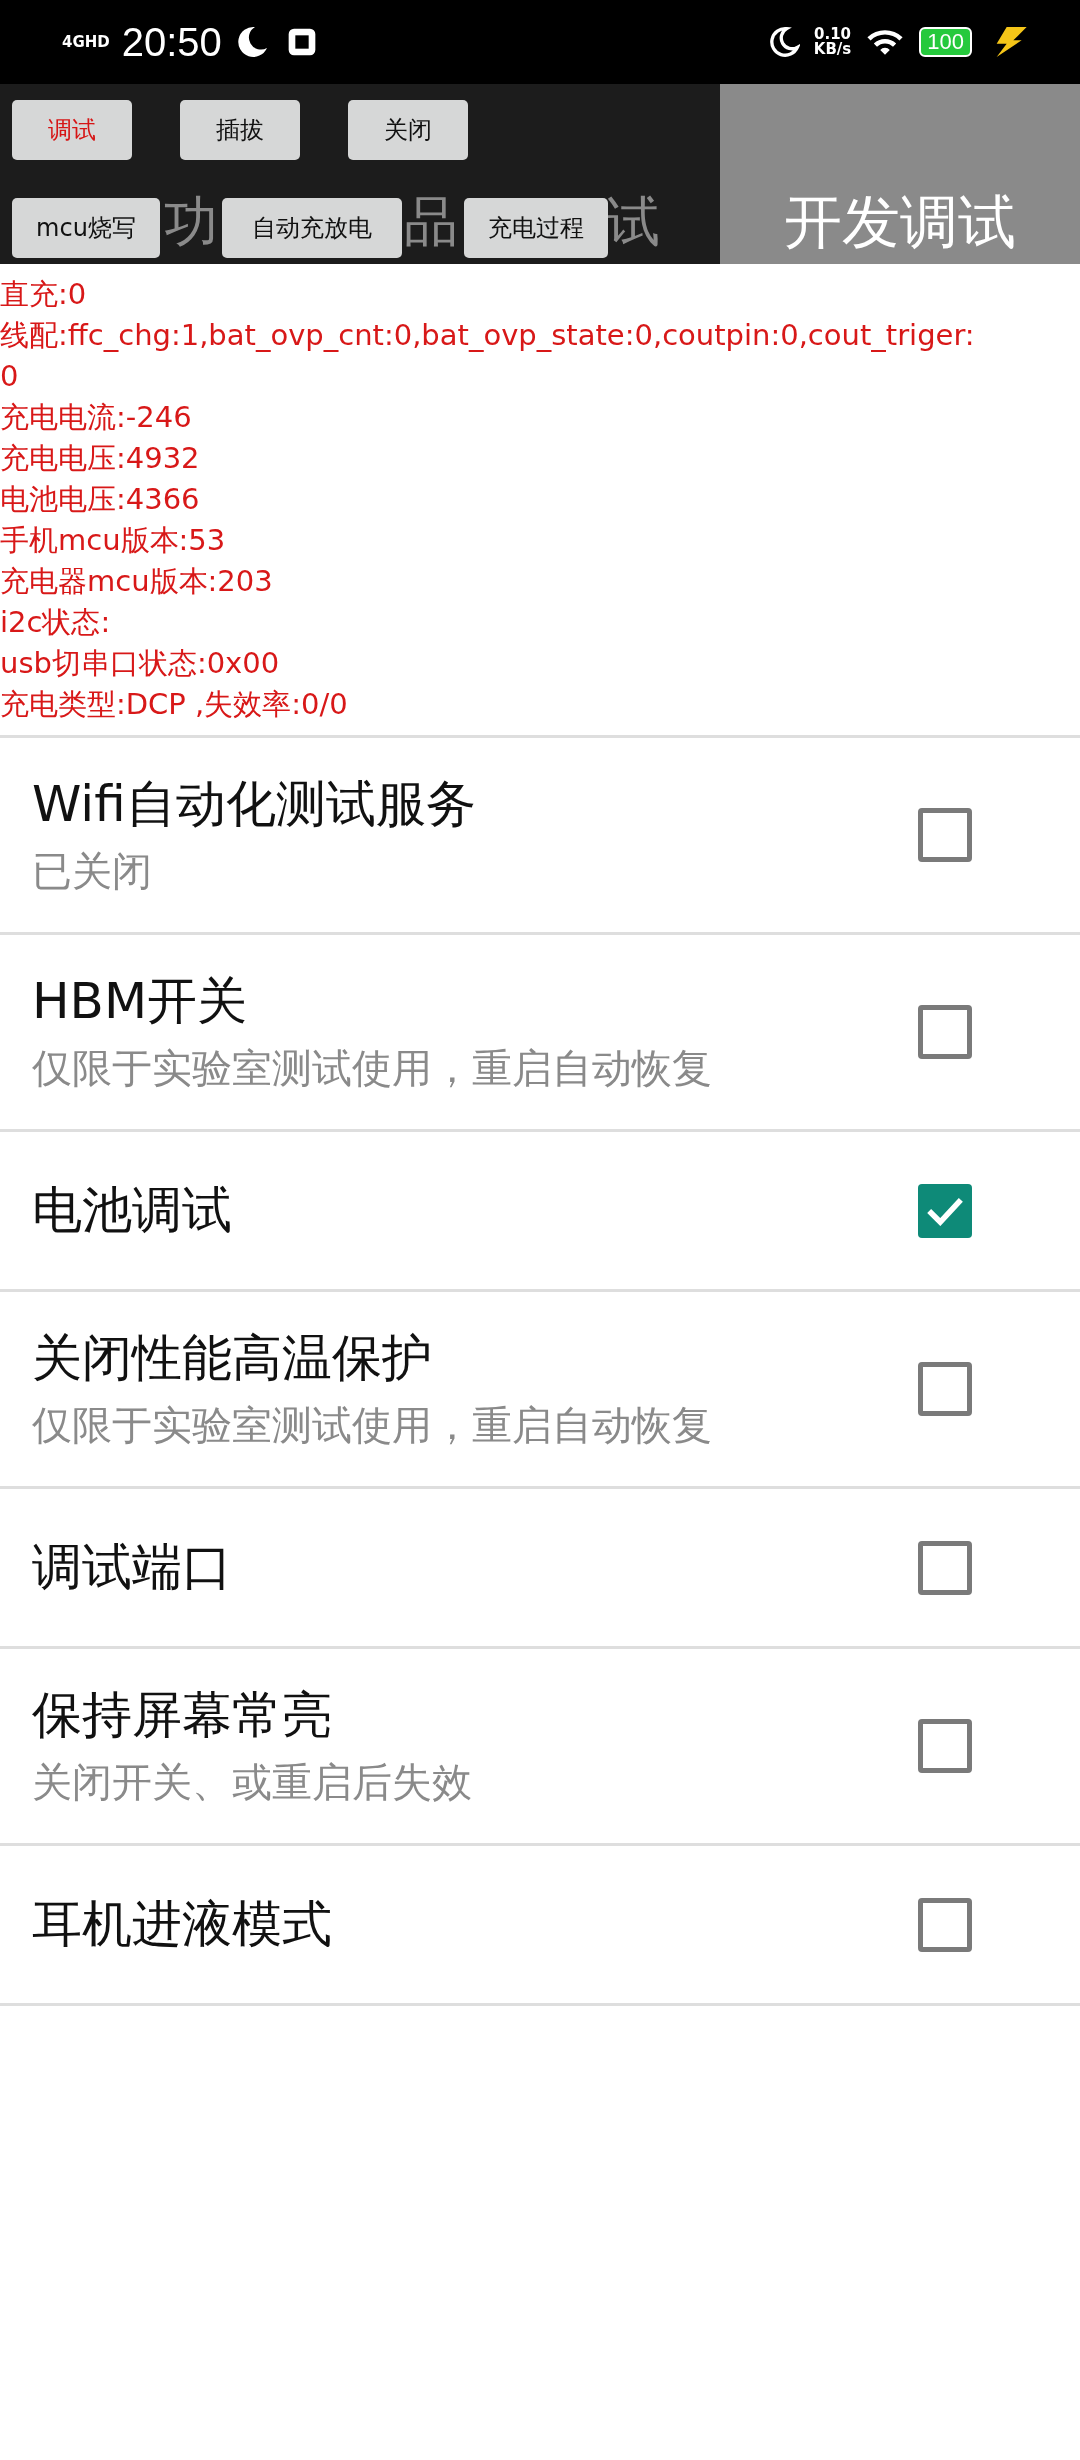 The width and height of the screenshot is (1080, 2460). What do you see at coordinates (96, 417) in the screenshot?
I see `debug-text: 充电电流:-246` at bounding box center [96, 417].